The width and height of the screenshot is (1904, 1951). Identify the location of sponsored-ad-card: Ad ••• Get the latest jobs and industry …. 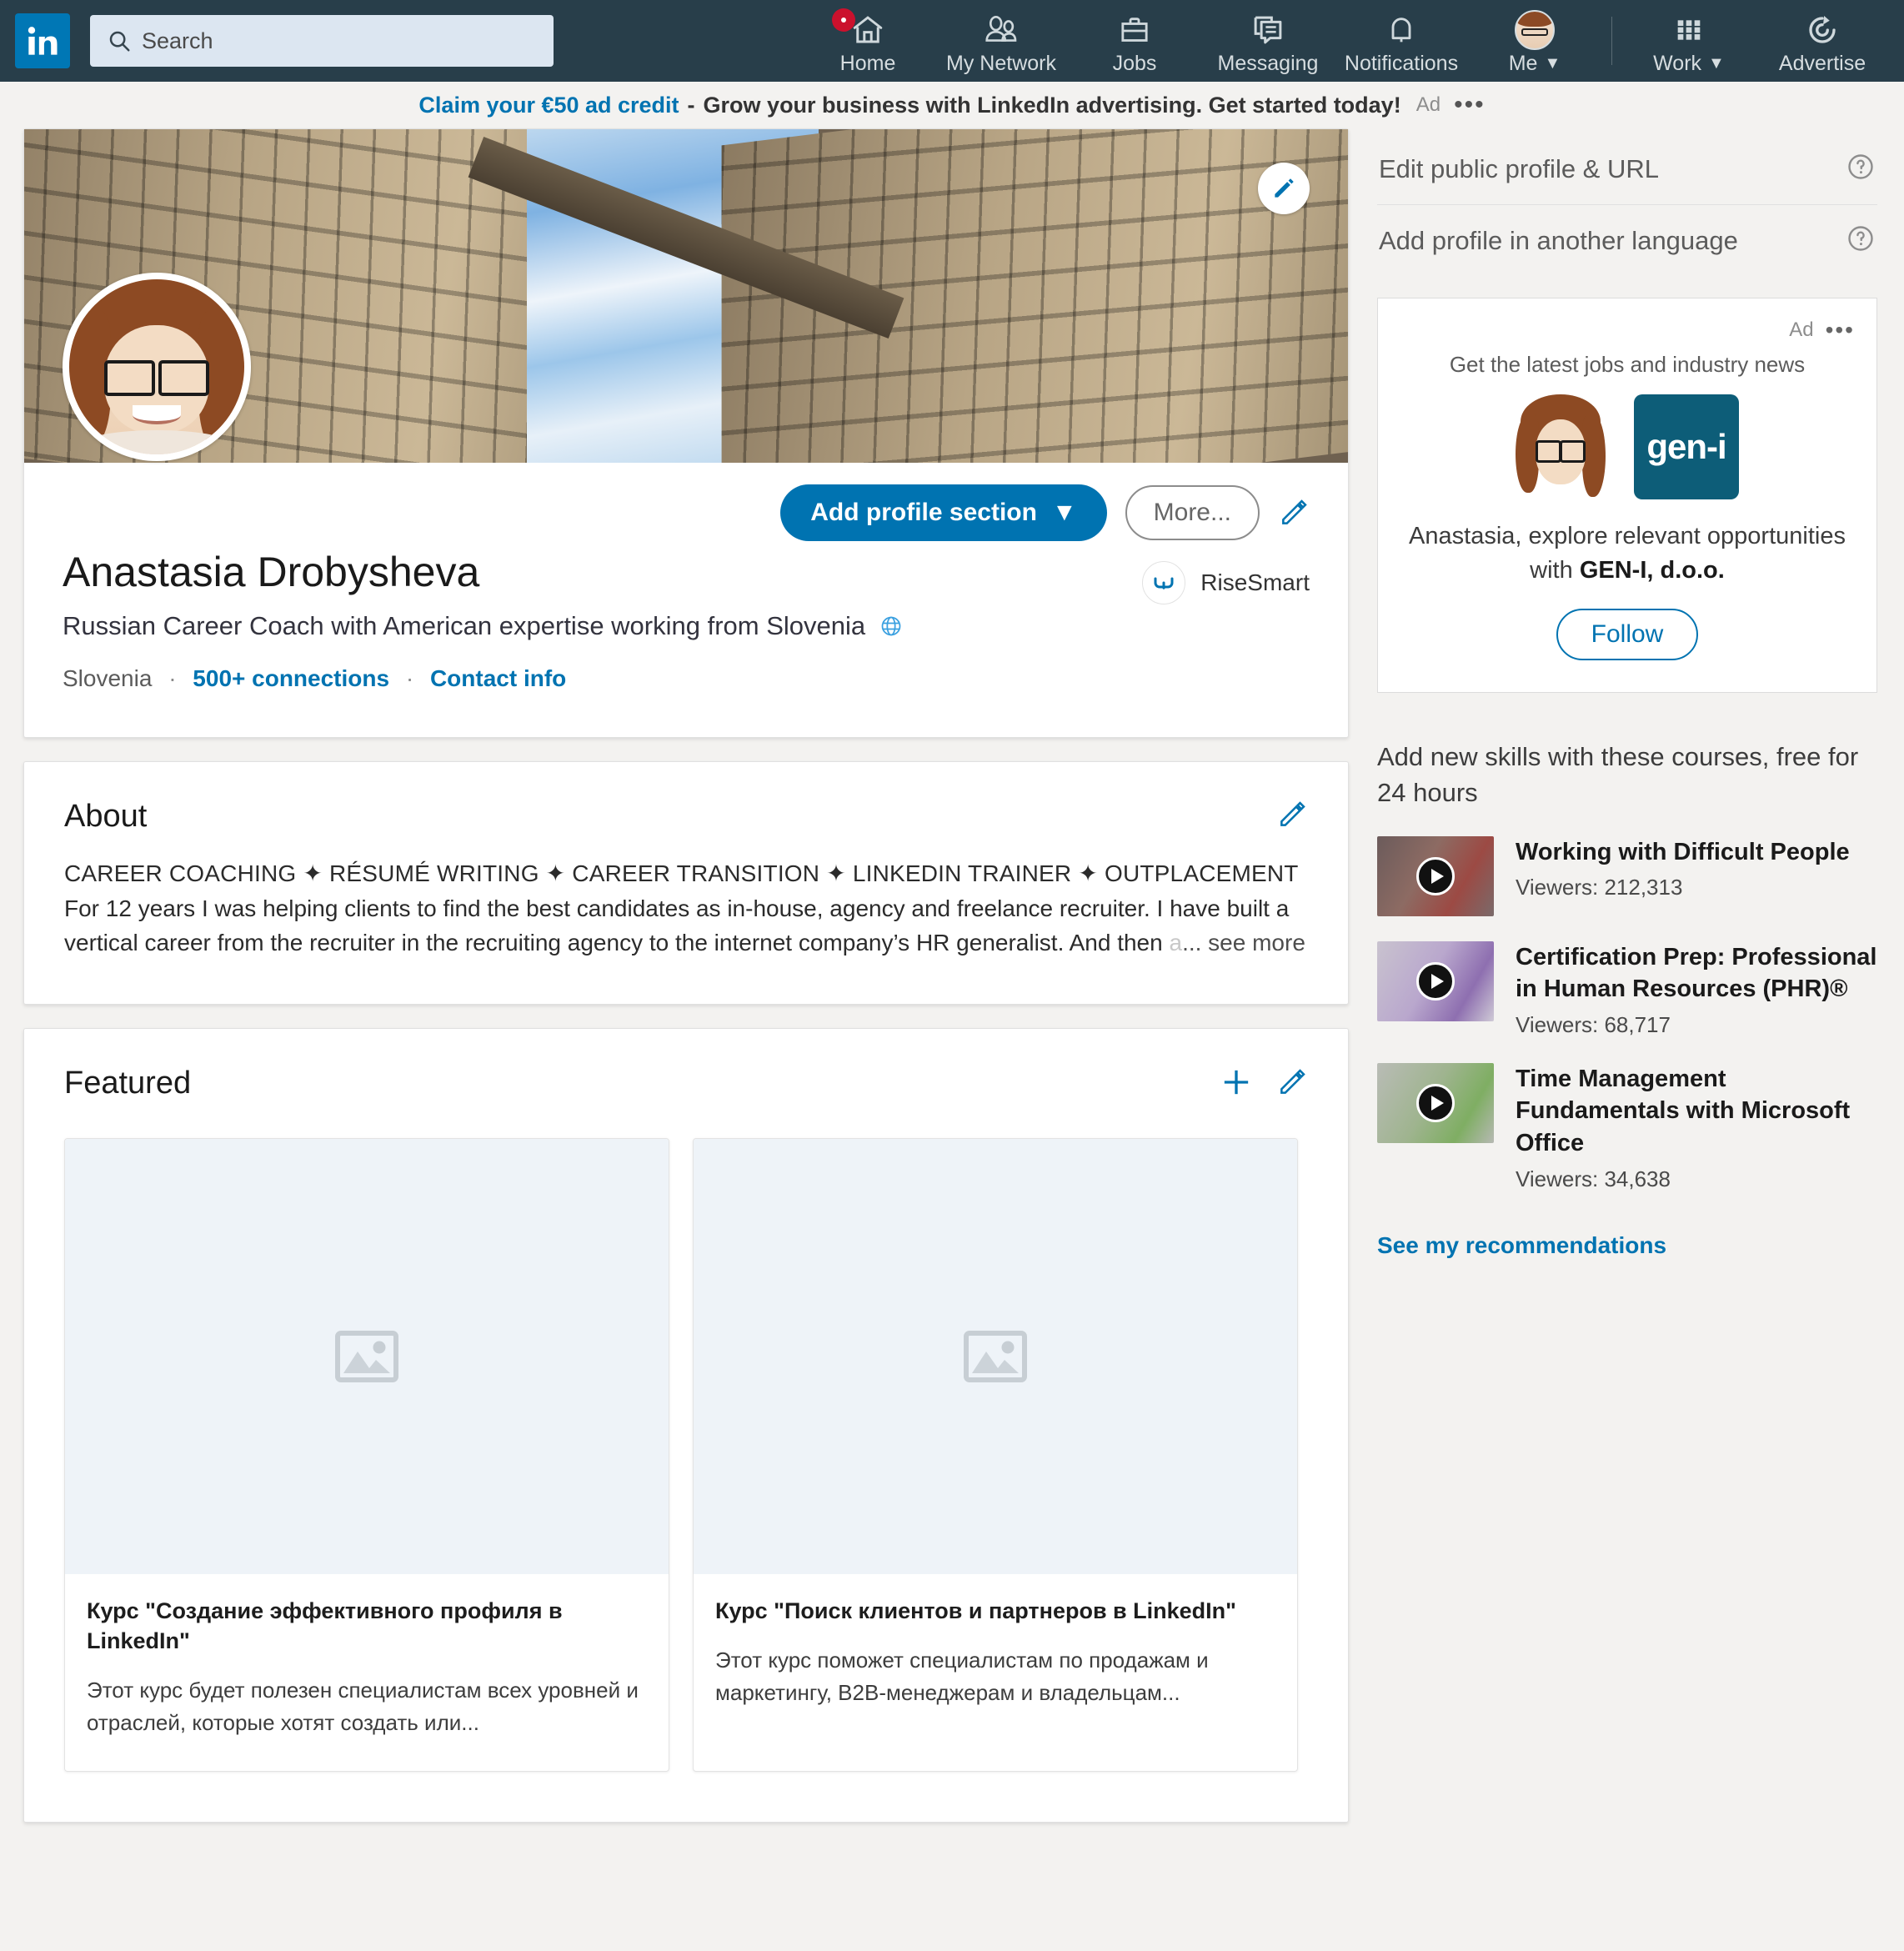
(1627, 496).